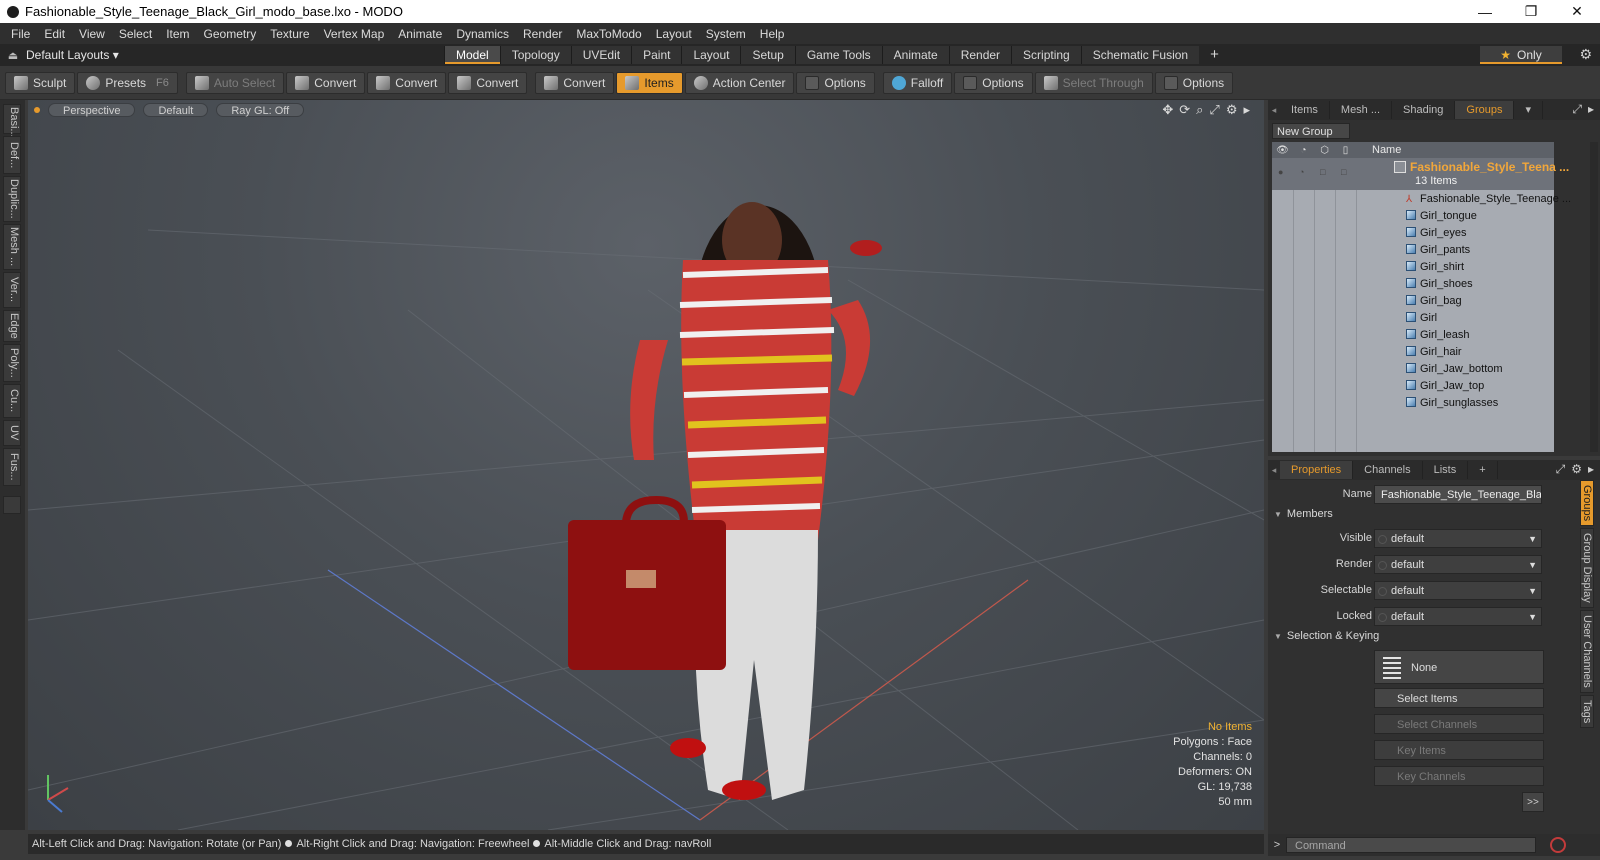  I want to click on menu-layout: Layout, so click(674, 34).